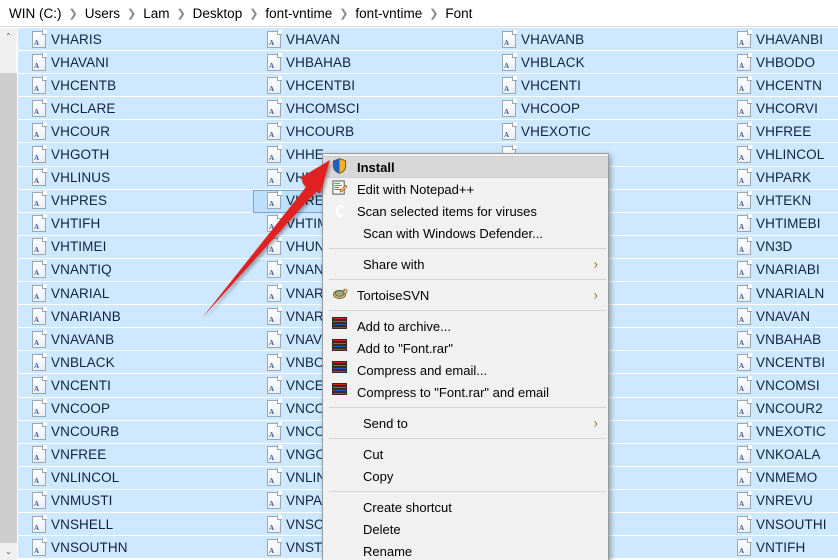  What do you see at coordinates (135, 548) in the screenshot?
I see `file-list-item: A VNSOUTHN` at bounding box center [135, 548].